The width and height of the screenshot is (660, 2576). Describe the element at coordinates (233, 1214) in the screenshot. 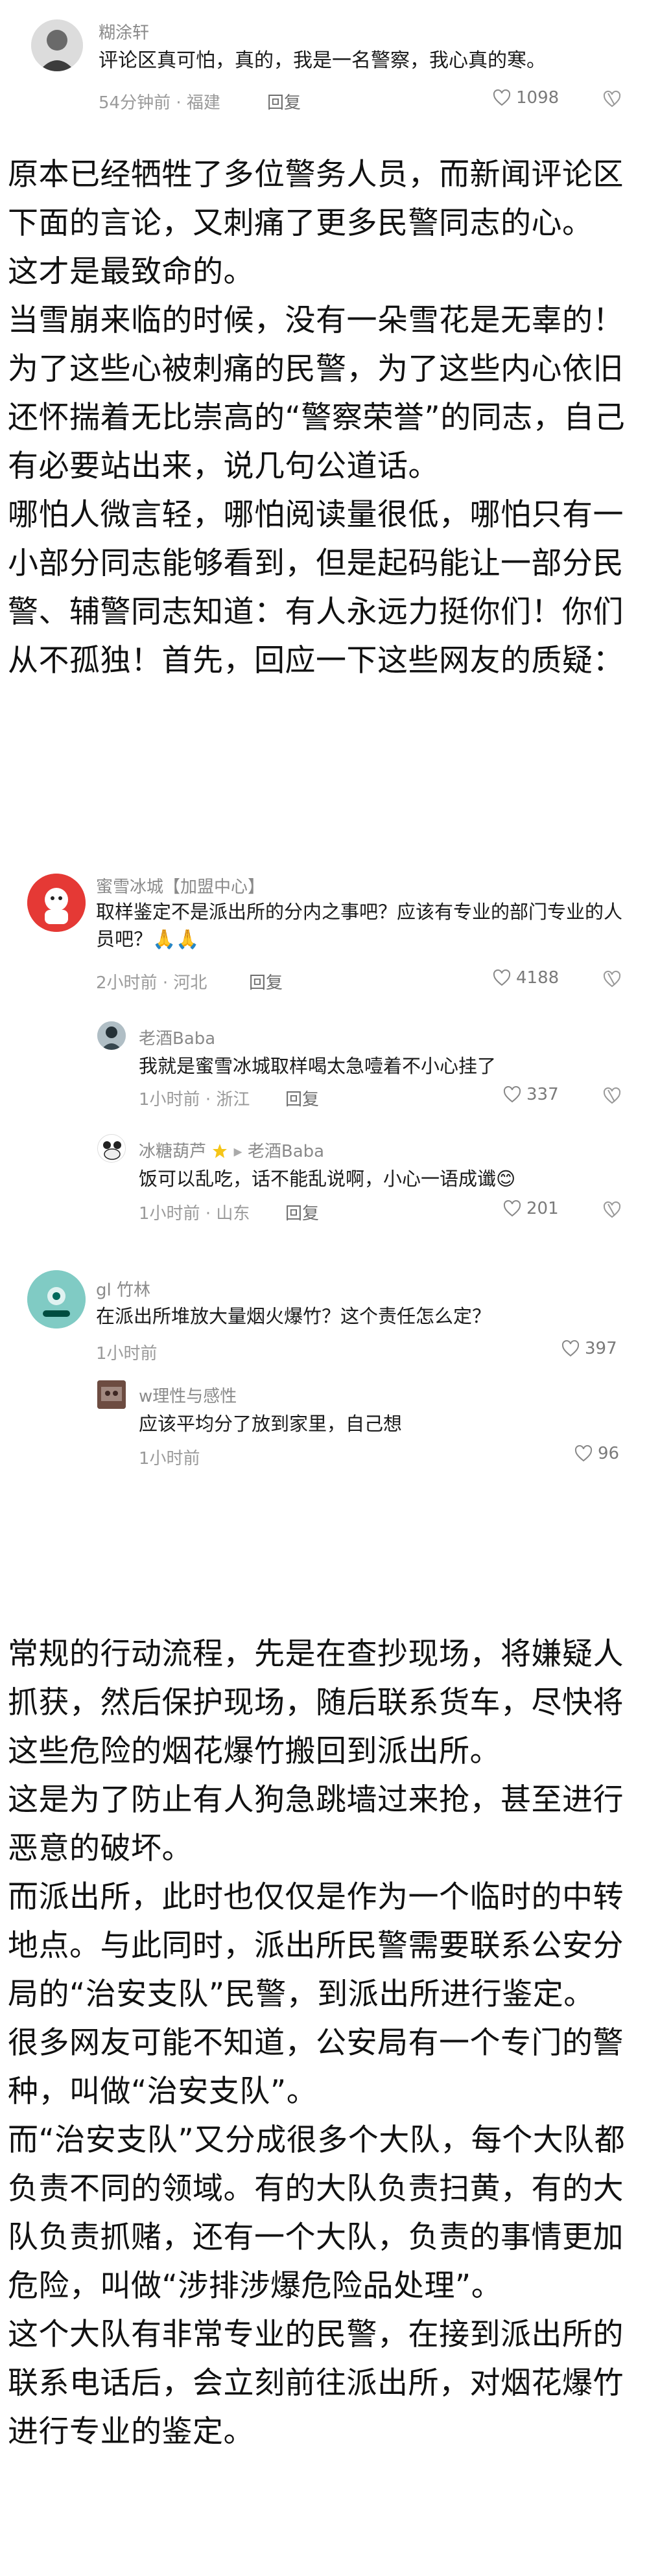

I see `comment-location: 山东` at that location.